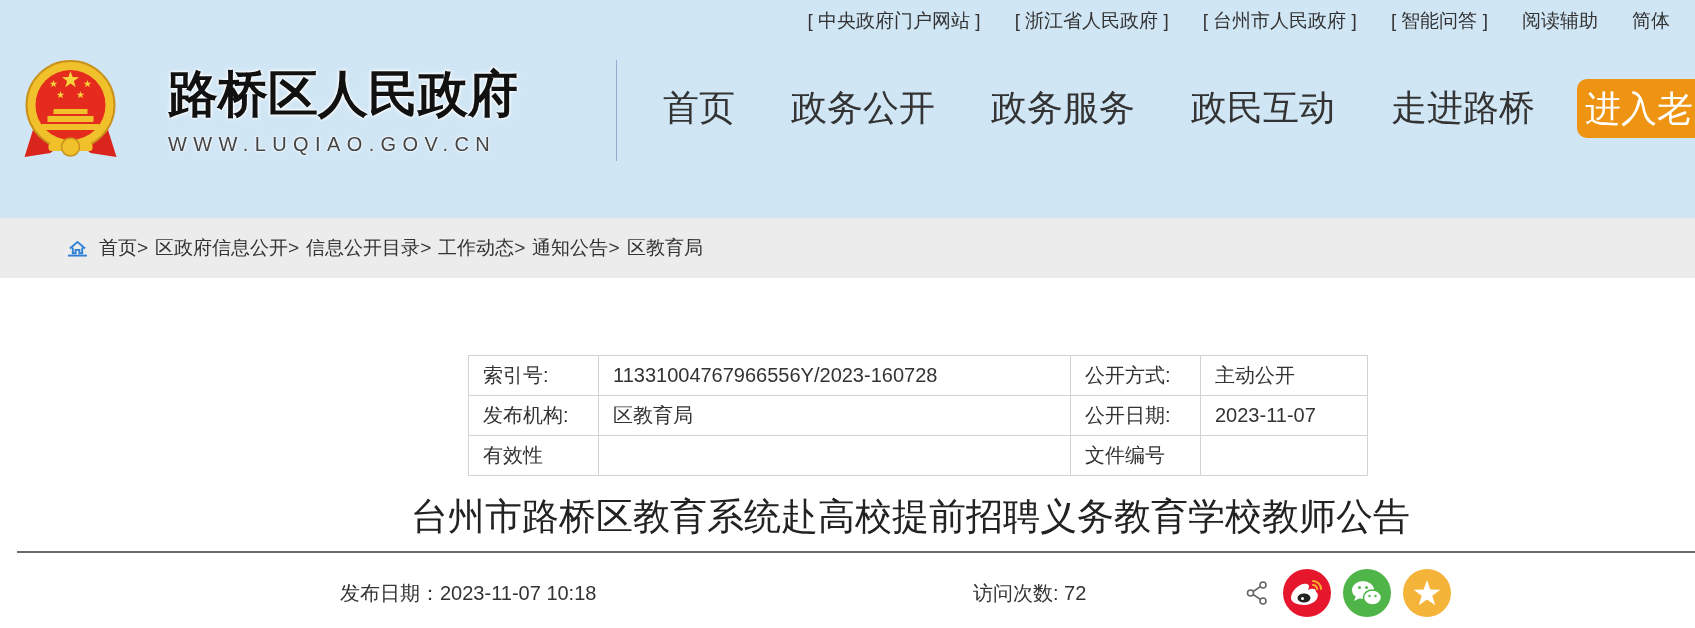 The width and height of the screenshot is (1695, 628). I want to click on label-cell: 文件编号, so click(1135, 455).